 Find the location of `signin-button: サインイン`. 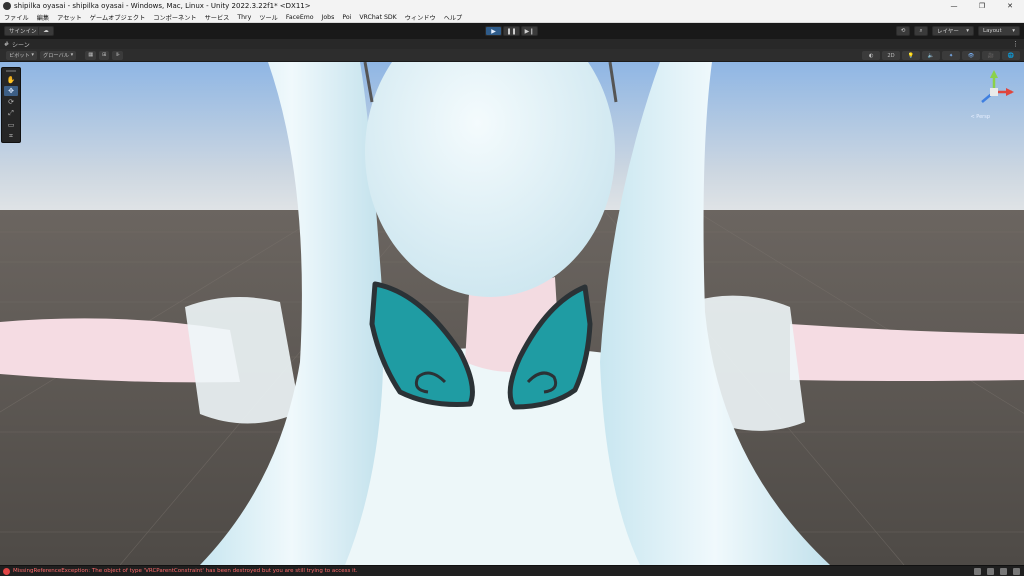

signin-button: サインイン is located at coordinates (23, 31).